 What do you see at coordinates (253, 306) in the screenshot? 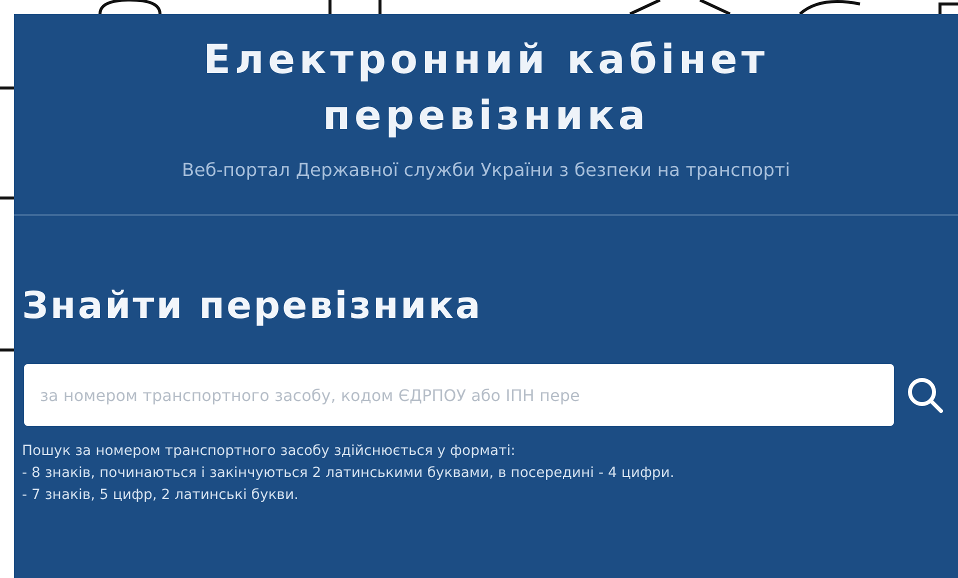
I see `section-heading: Знайти перевізника` at bounding box center [253, 306].